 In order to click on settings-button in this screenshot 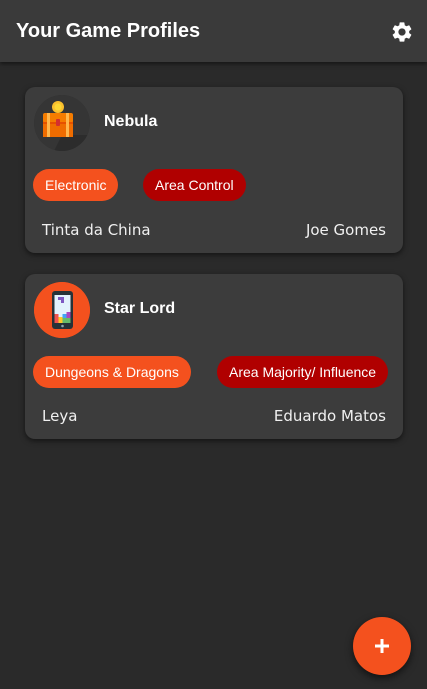, I will do `click(402, 32)`.